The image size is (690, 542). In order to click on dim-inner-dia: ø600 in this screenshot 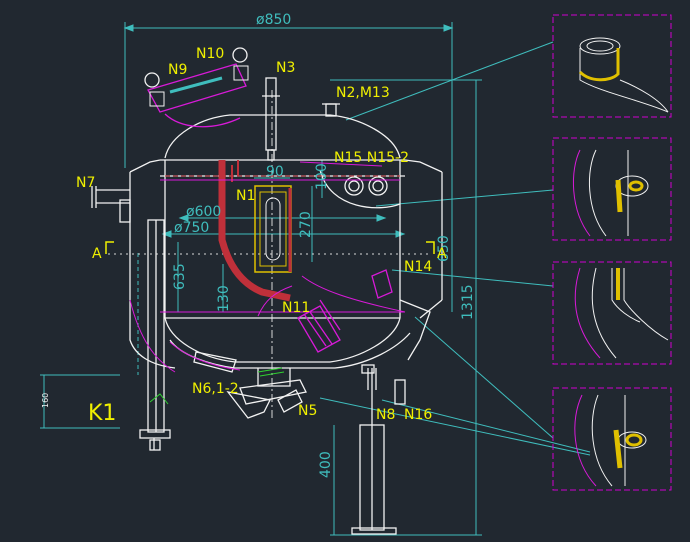, I will do `click(203, 212)`.